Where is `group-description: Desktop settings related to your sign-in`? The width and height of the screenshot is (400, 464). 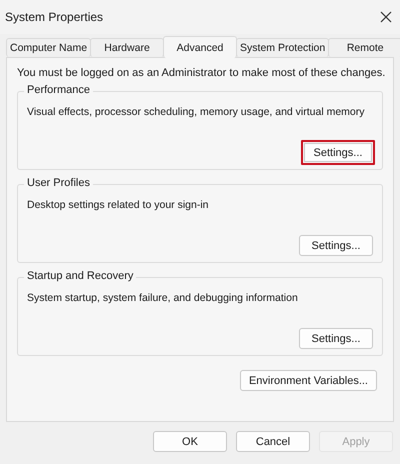
group-description: Desktop settings related to your sign-in is located at coordinates (118, 205).